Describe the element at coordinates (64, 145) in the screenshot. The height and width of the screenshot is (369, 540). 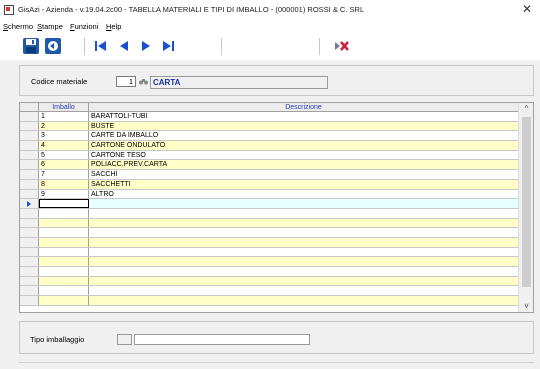
I see `cell-imballo: 4` at that location.